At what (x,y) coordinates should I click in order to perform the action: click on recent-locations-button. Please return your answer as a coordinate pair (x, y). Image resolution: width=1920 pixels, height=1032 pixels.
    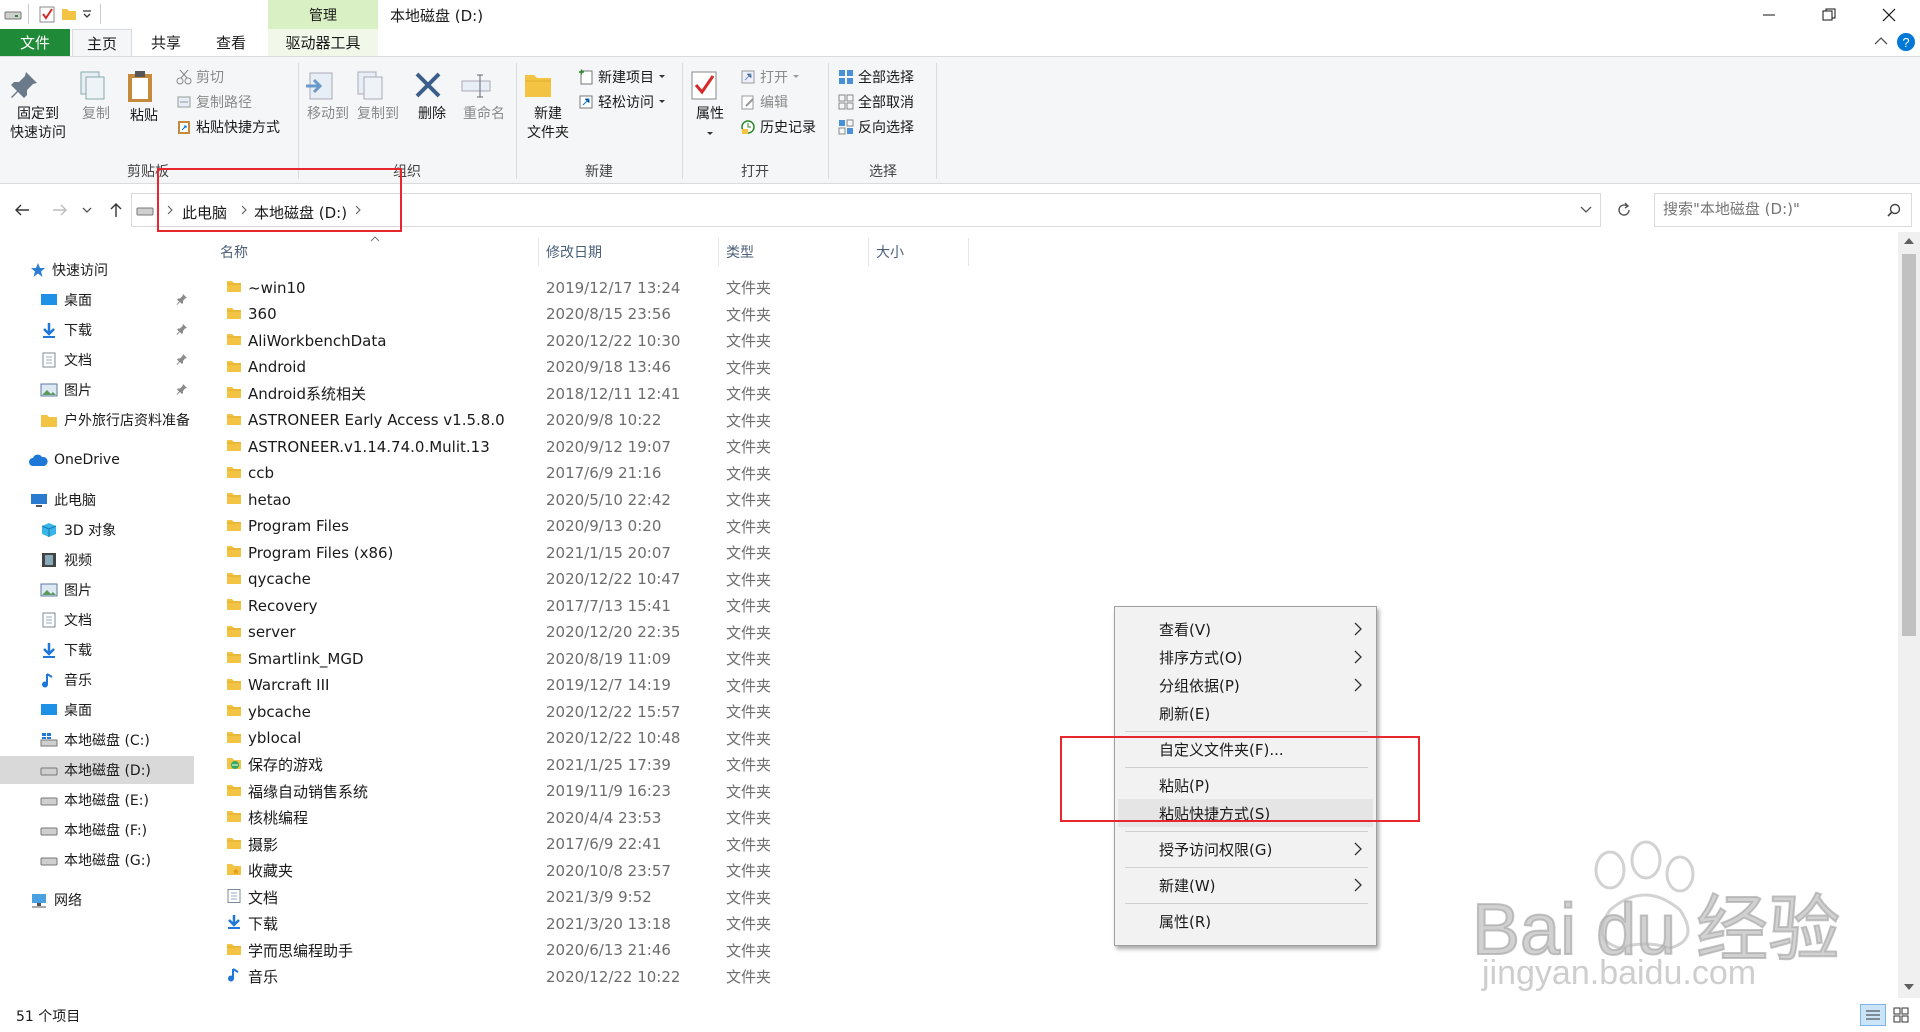
    Looking at the image, I should click on (87, 210).